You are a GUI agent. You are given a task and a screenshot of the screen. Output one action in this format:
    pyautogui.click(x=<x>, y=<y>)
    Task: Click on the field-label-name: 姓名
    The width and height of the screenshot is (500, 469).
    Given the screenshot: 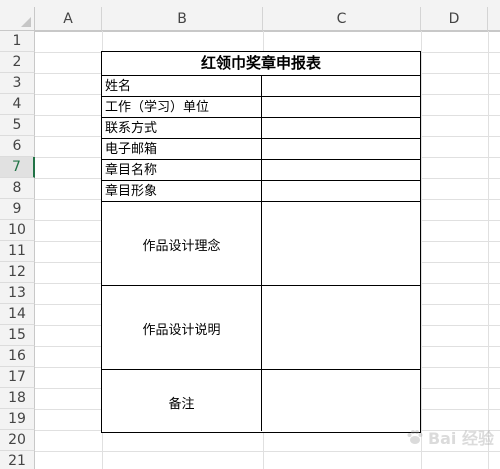 What is the action you would take?
    pyautogui.click(x=118, y=86)
    